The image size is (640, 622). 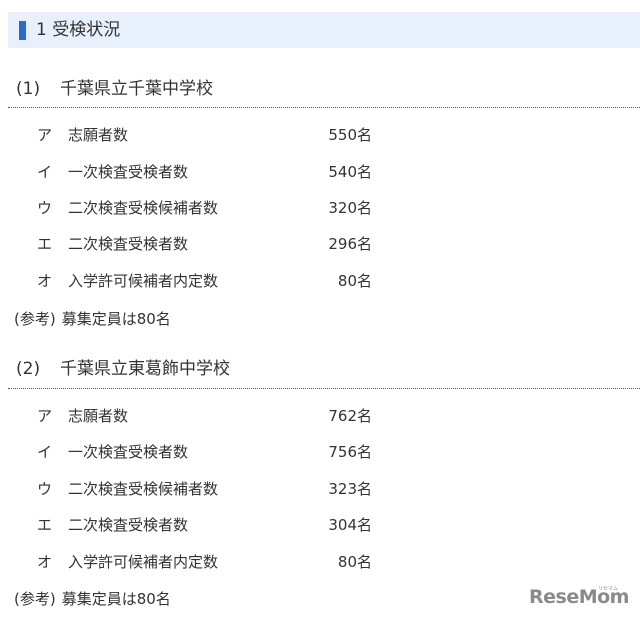 I want to click on table-row: ア 志願者数 550名, so click(x=320, y=135).